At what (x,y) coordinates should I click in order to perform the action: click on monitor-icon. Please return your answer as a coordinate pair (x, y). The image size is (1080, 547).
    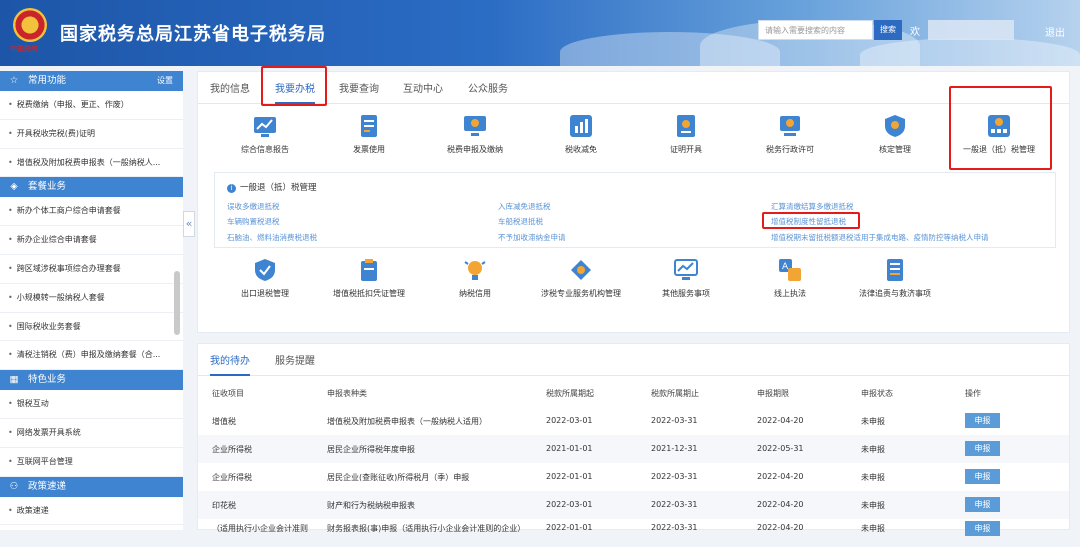
    Looking at the image, I should click on (475, 126).